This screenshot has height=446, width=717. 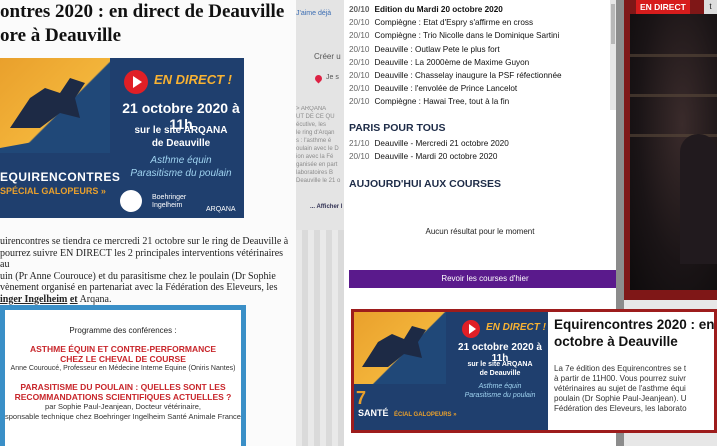 I want to click on location-text: Je s, so click(x=332, y=77).